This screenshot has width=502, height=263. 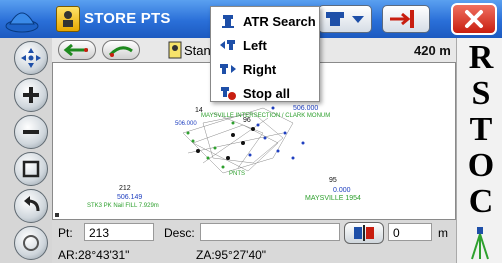 I want to click on point-value: 213, so click(x=99, y=233).